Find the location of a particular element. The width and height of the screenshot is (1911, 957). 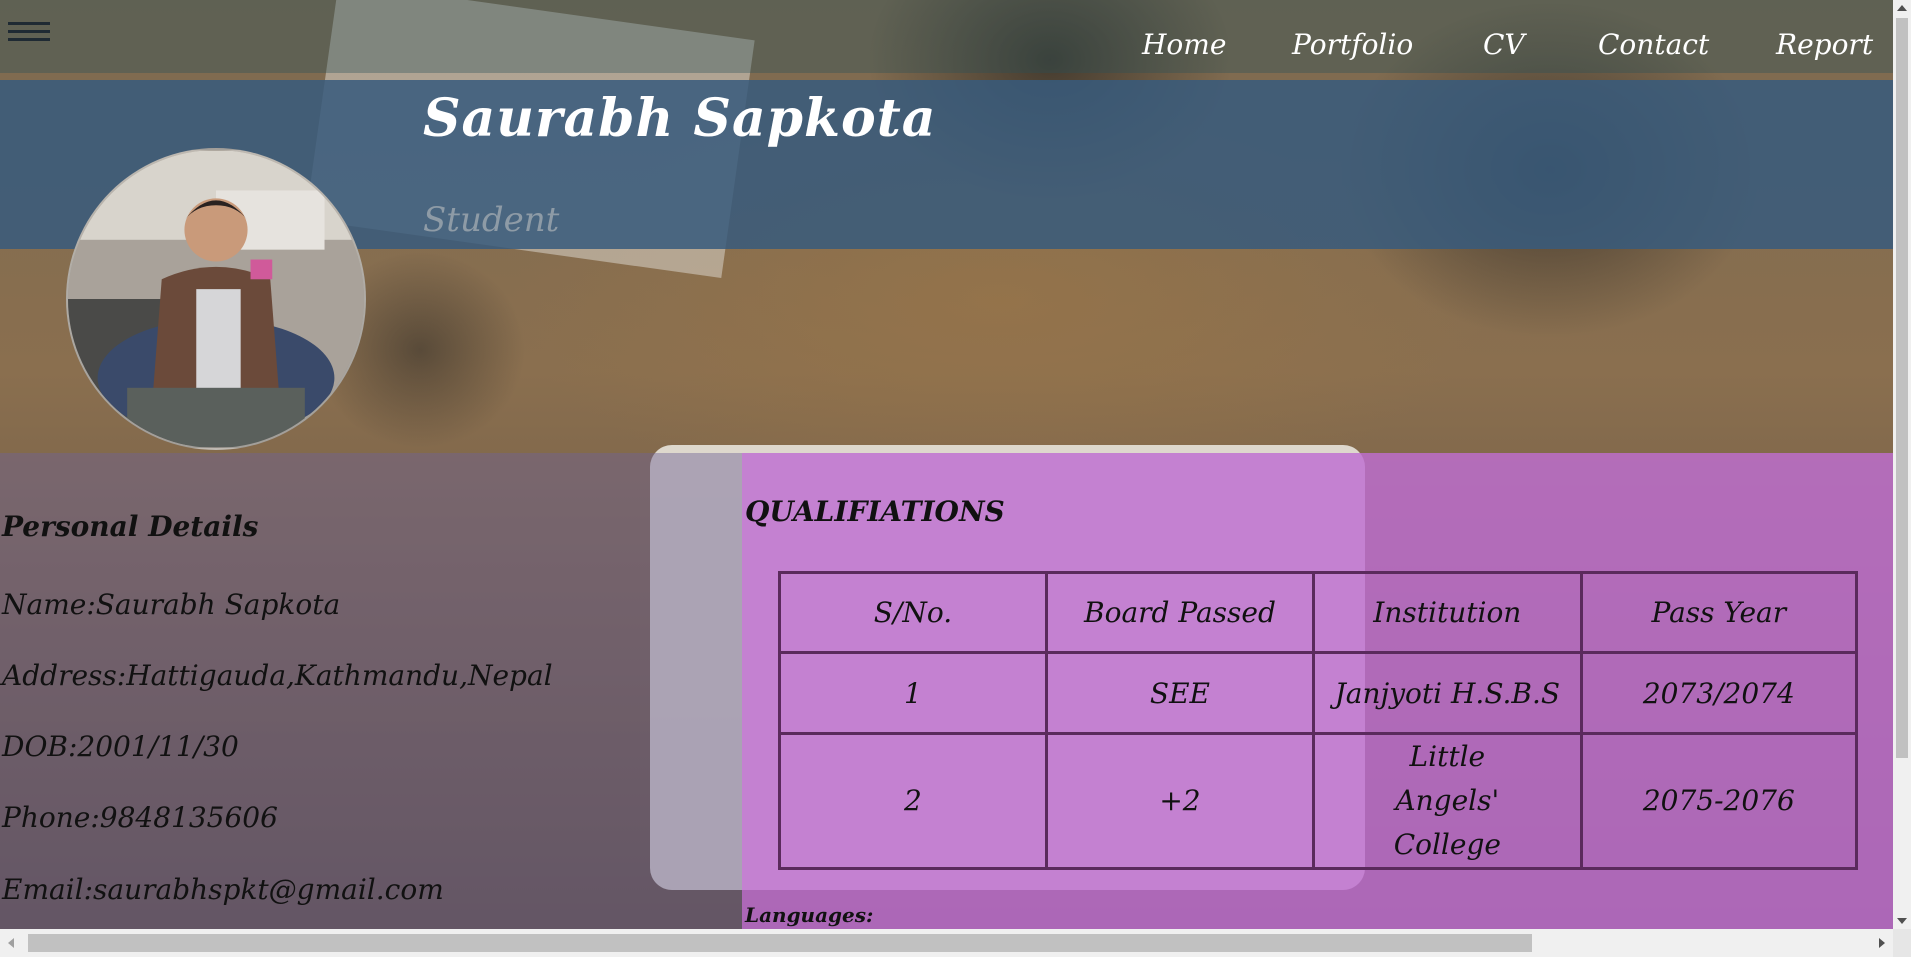

languages-title: Languages: is located at coordinates (809, 915).